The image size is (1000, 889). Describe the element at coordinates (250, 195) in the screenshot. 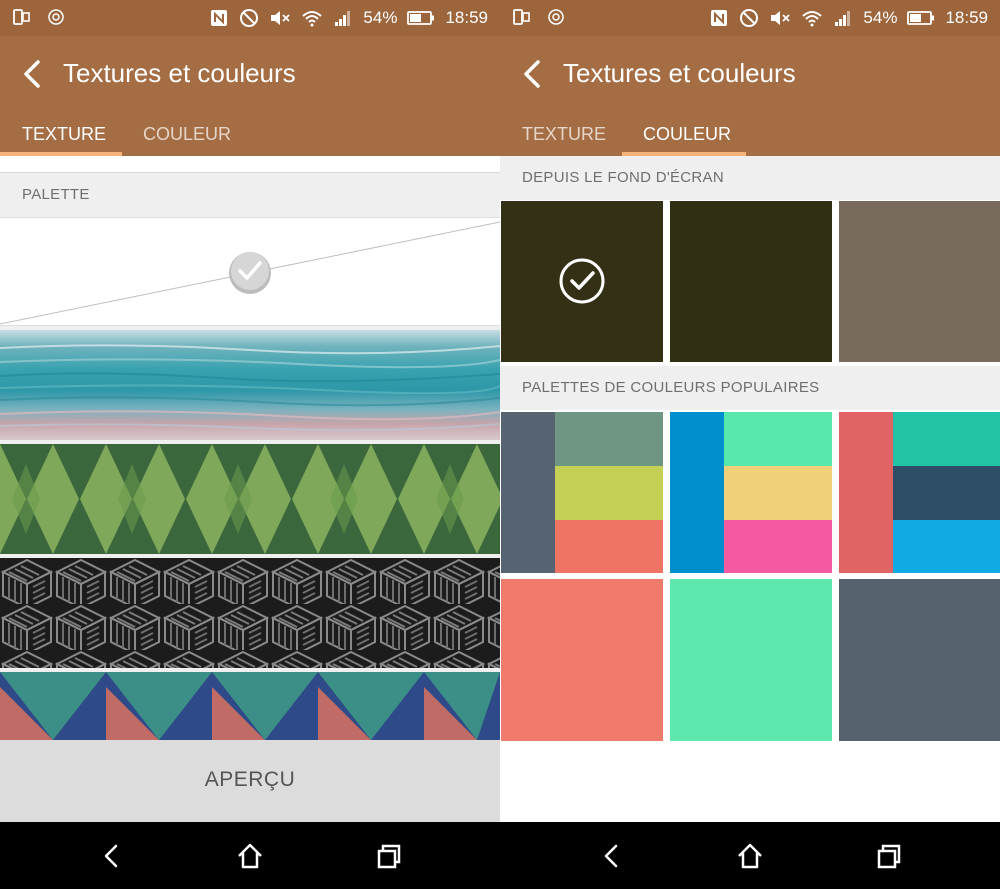

I see `section-palette: PALETTE` at that location.